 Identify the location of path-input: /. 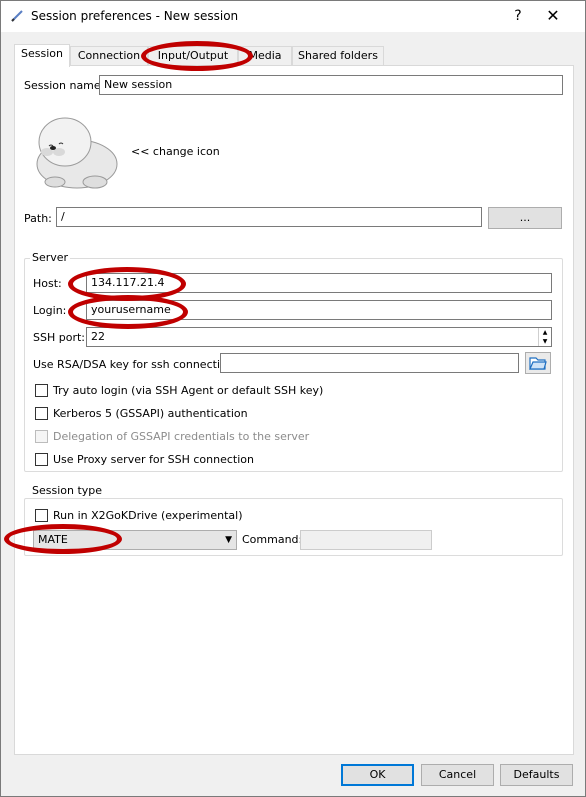
(269, 217).